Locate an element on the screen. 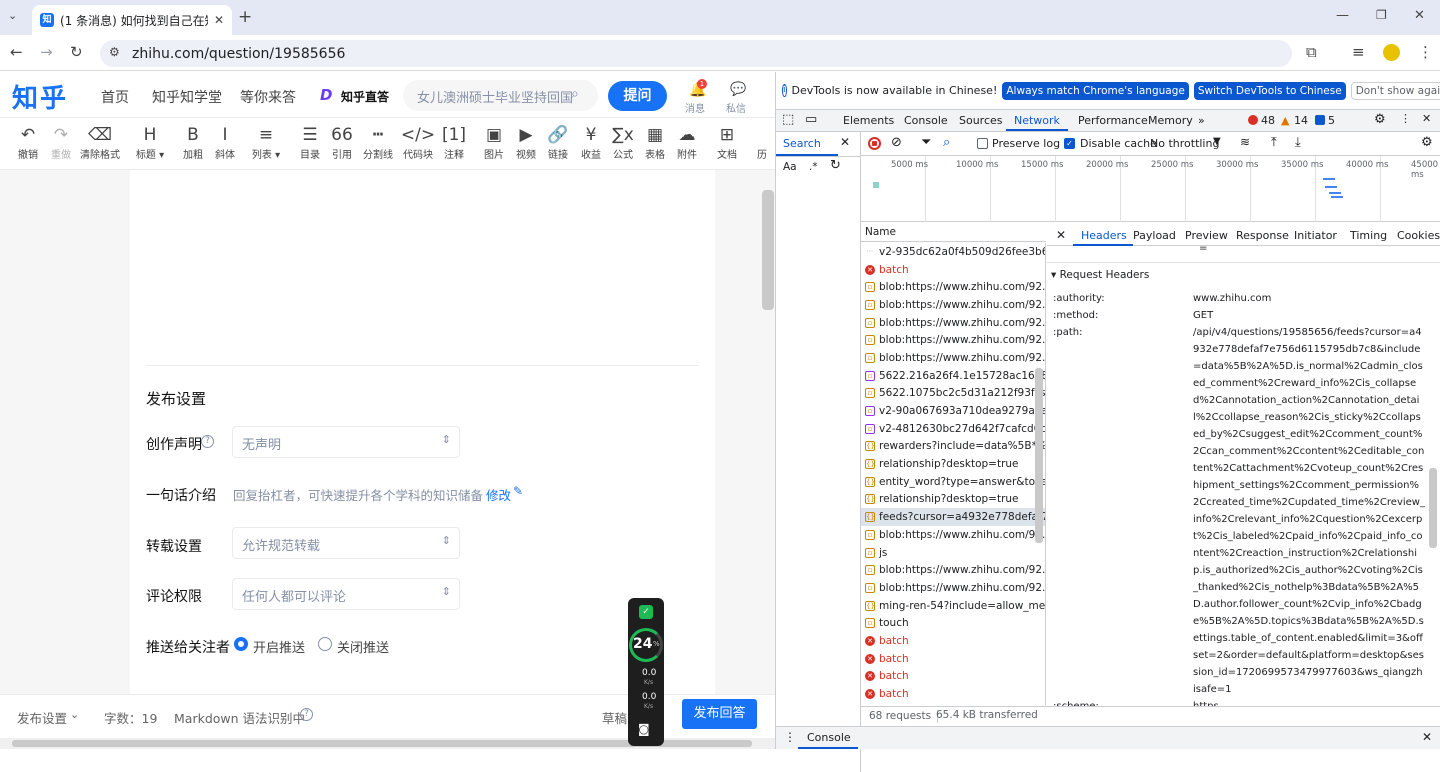 This screenshot has width=1440, height=772. chat-bubble-icon: 💬 is located at coordinates (738, 89).